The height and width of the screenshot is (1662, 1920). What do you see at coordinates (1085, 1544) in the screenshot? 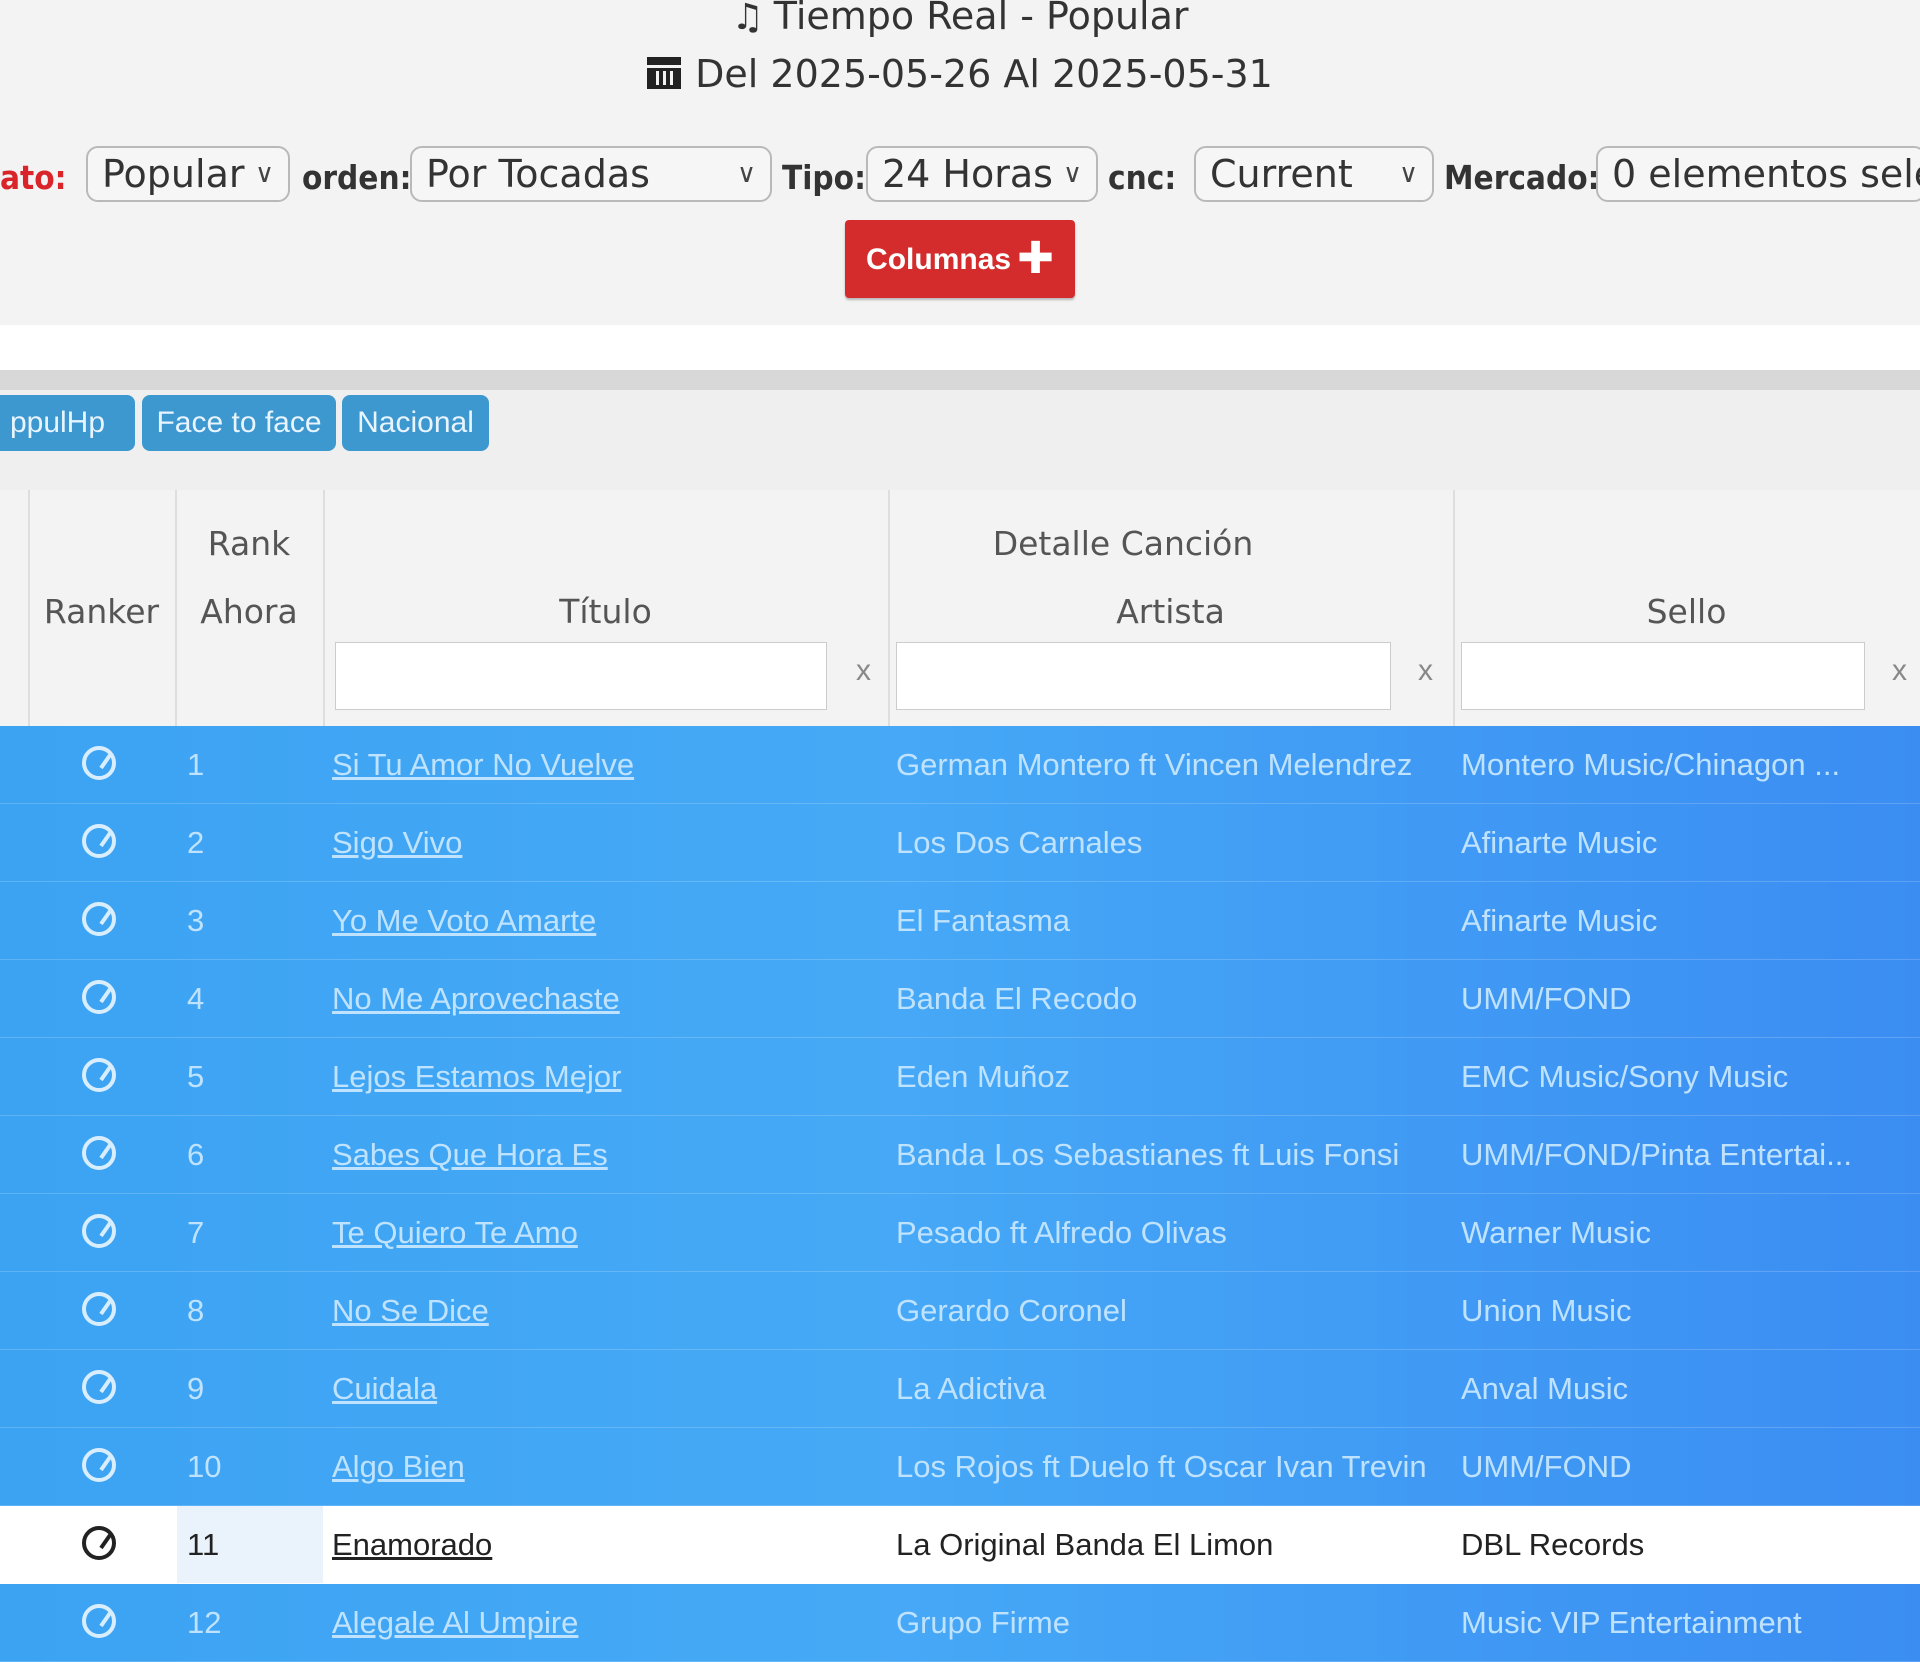
I see `artist-cell: La Original Banda El Limon` at bounding box center [1085, 1544].